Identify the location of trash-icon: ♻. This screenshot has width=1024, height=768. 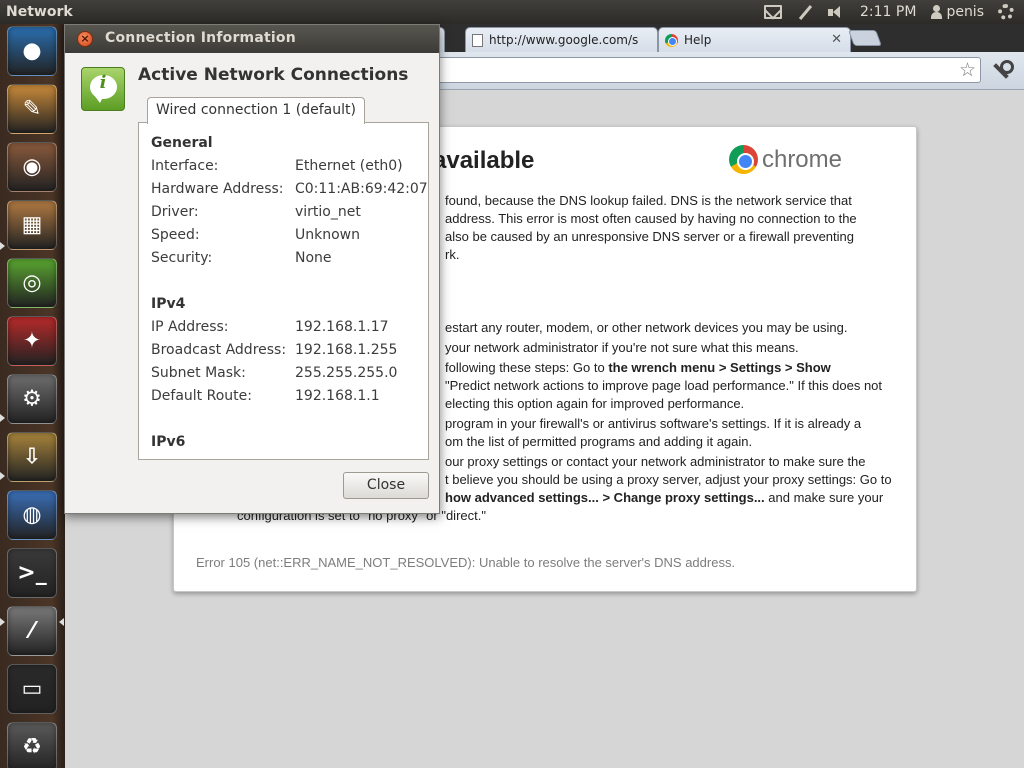
(32, 747).